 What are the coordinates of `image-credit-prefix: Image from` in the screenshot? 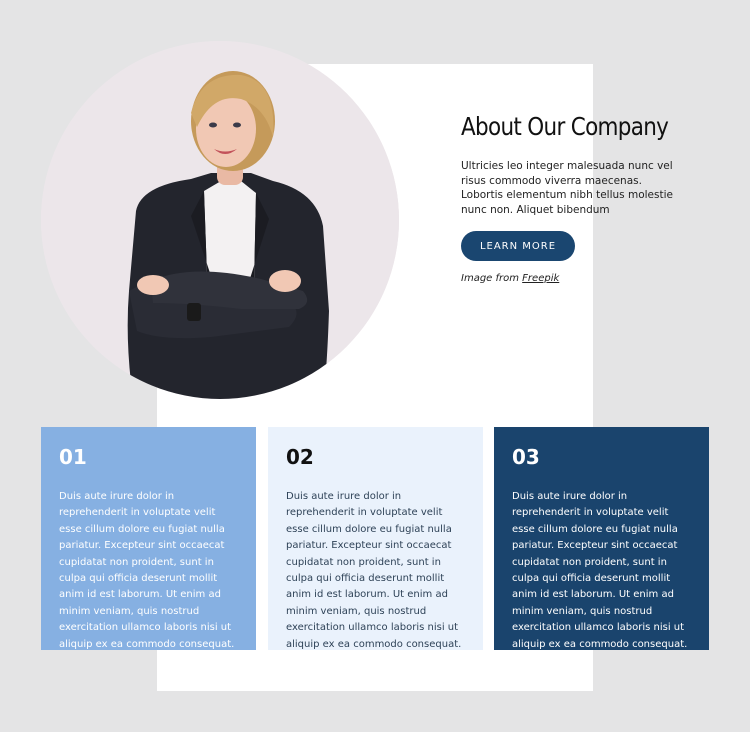 It's located at (492, 278).